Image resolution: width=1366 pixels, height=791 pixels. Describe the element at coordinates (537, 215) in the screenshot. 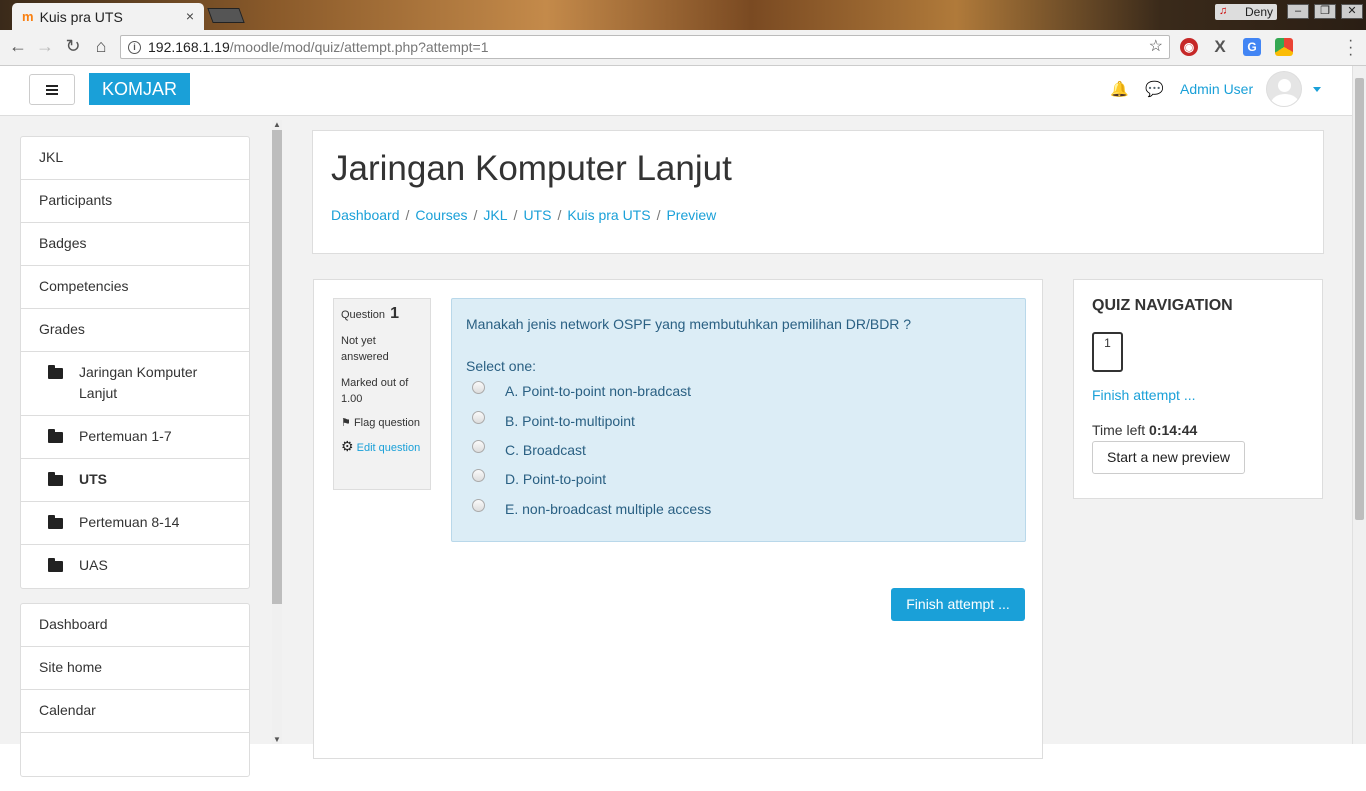

I see `breadcrumb-section: UTS` at that location.